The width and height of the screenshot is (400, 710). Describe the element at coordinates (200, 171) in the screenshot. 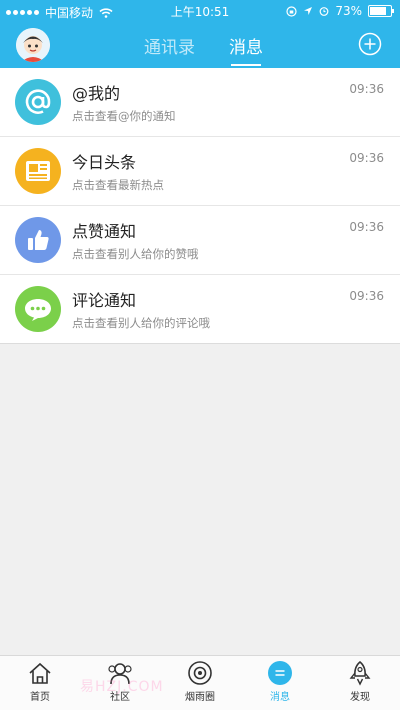

I see `message-row-headlines: 今日头条 点击查看最新热点 09:36` at that location.